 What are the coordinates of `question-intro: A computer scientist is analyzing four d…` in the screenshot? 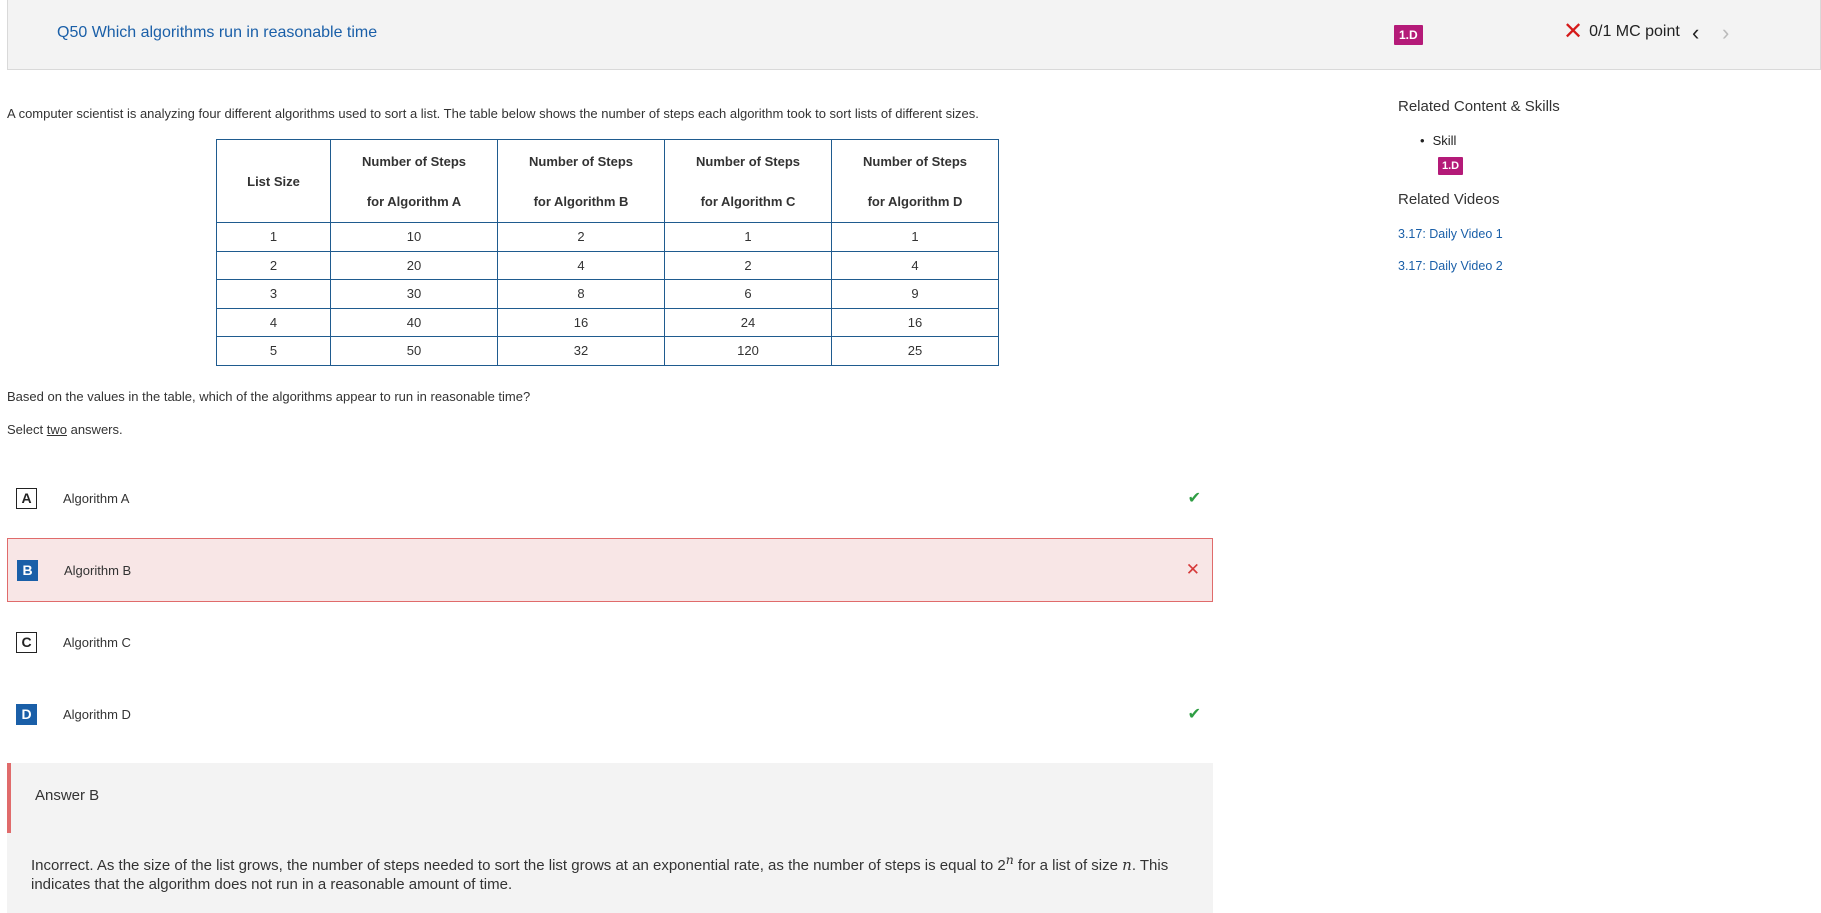 It's located at (493, 113).